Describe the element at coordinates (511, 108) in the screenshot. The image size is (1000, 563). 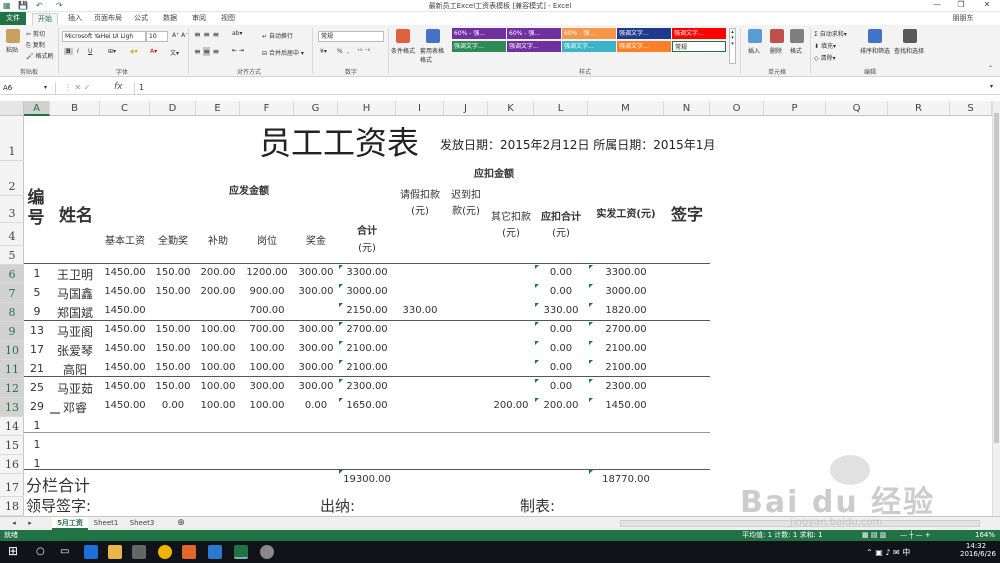
I see `column-header-k: K` at that location.